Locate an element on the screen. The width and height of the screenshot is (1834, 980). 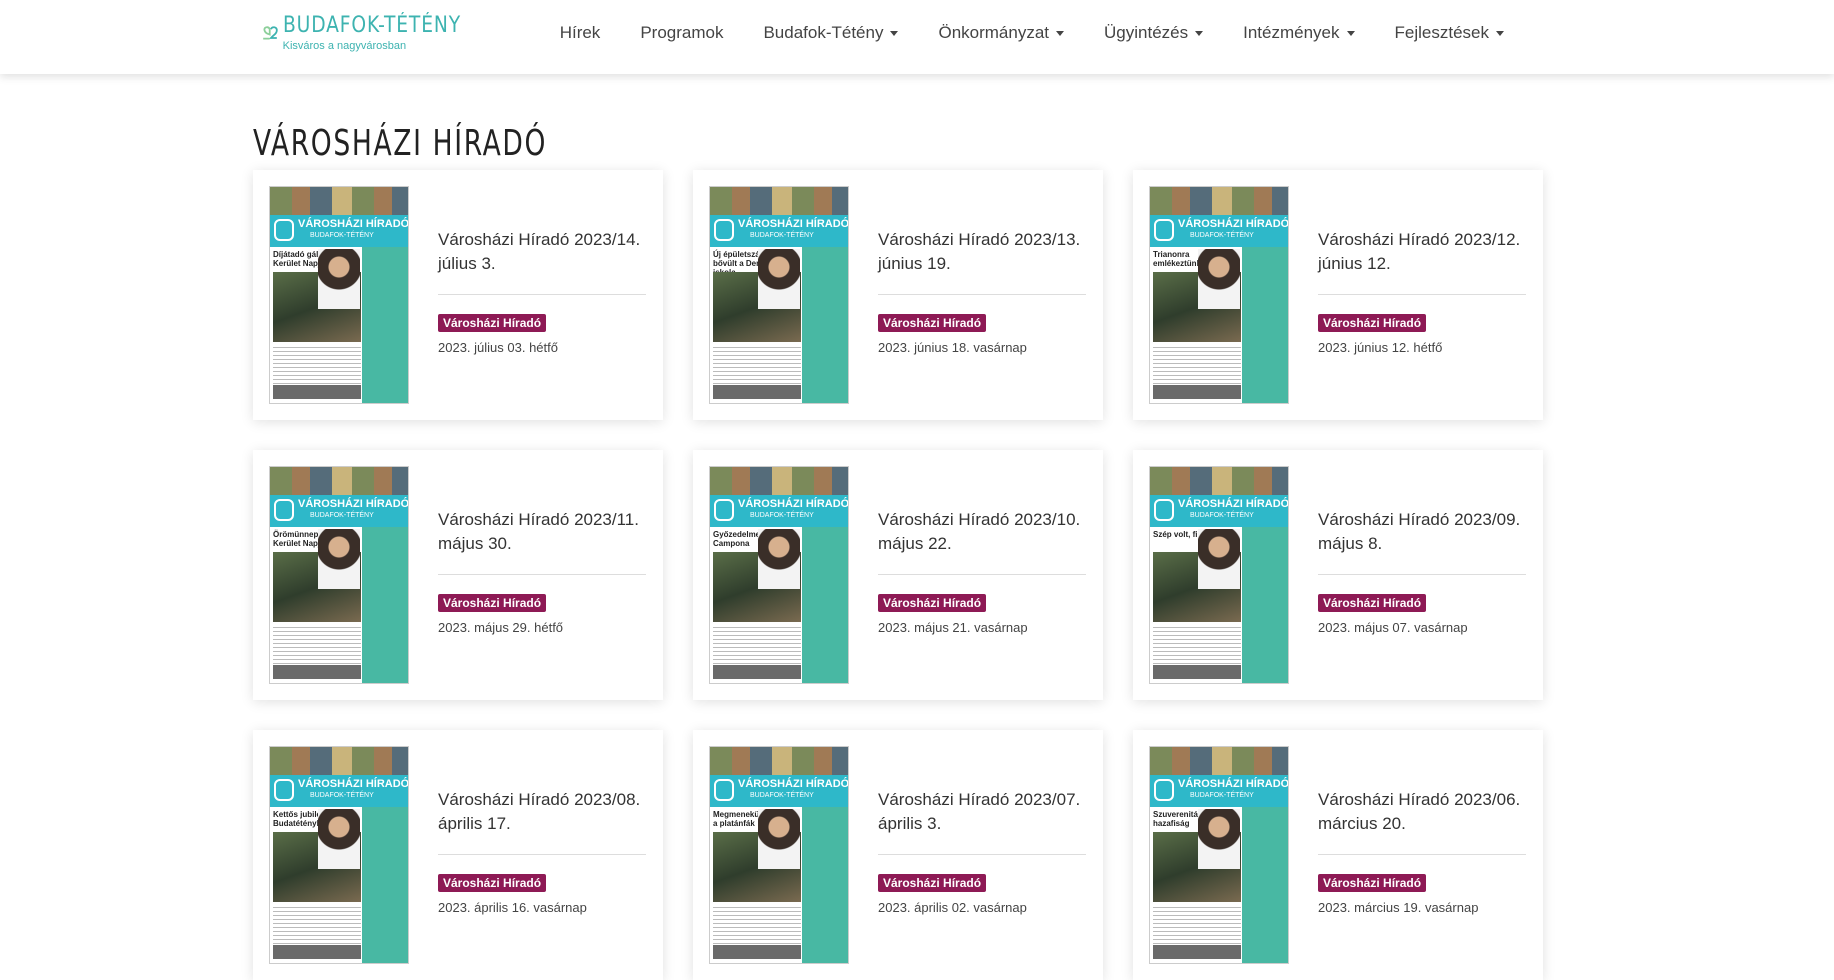
card-title: Városházi Híradó 2023/12. június 12. is located at coordinates (1420, 252).